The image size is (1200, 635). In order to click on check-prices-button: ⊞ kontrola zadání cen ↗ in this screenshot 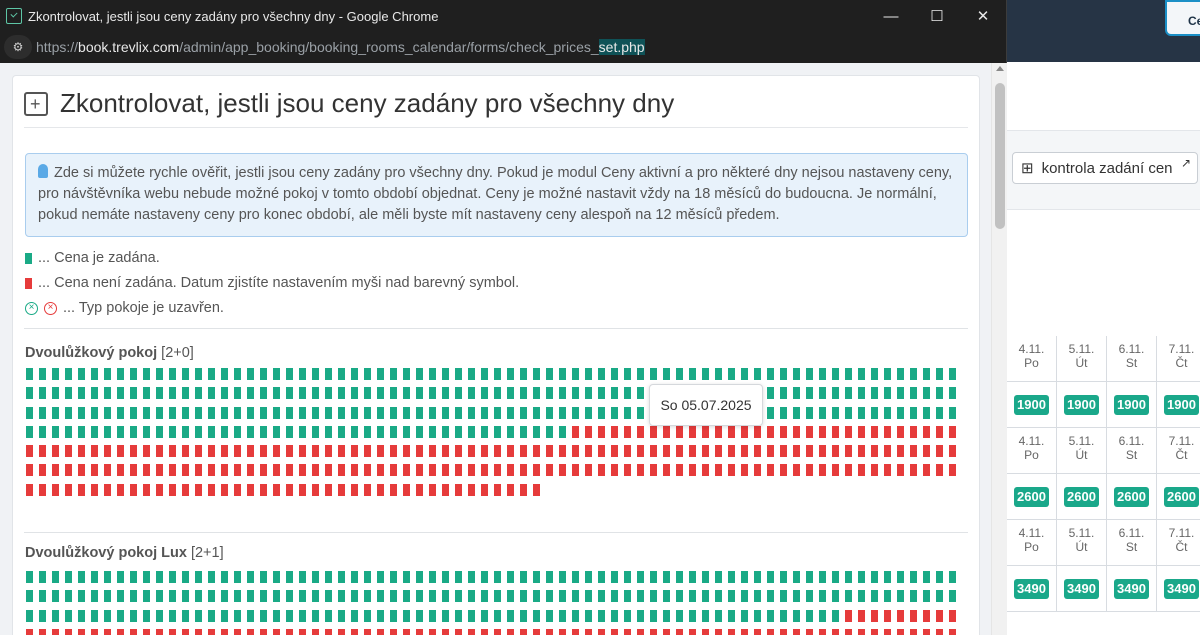, I will do `click(1105, 168)`.